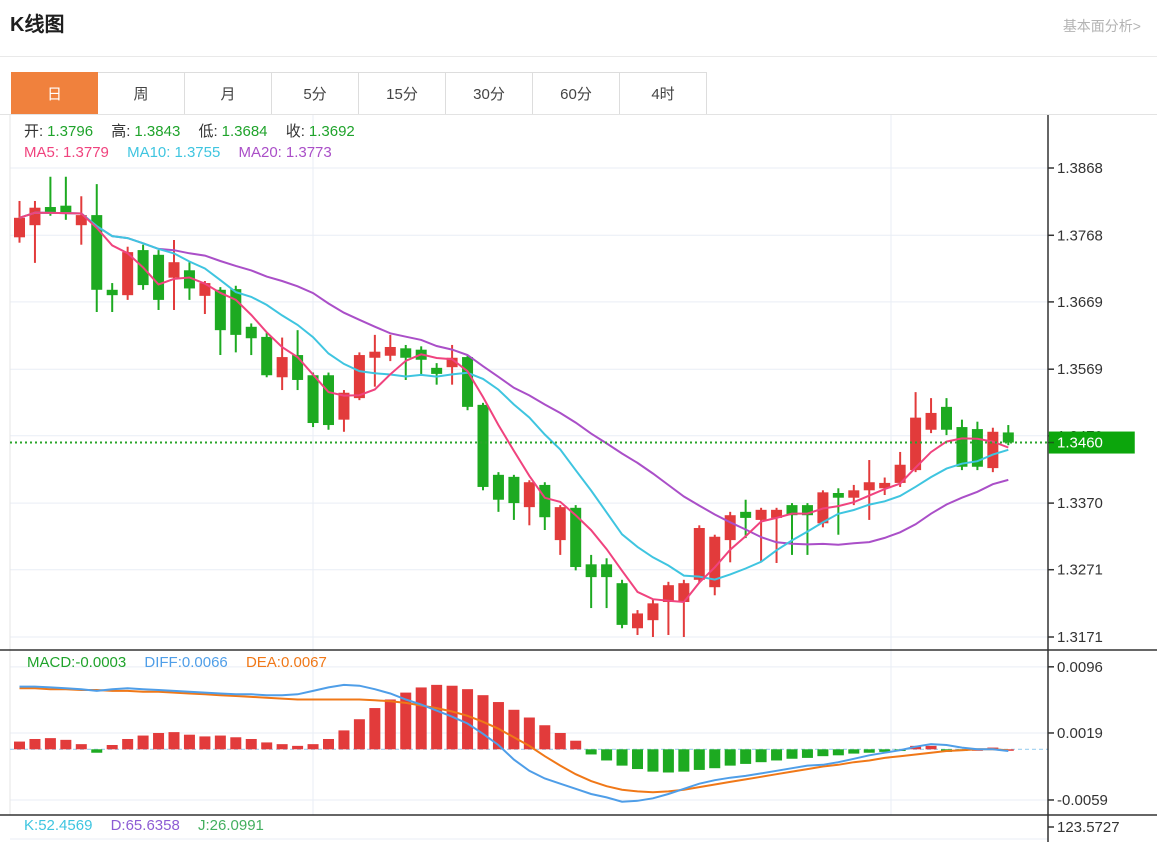  What do you see at coordinates (228, 93) in the screenshot?
I see `tab-月: 月` at bounding box center [228, 93].